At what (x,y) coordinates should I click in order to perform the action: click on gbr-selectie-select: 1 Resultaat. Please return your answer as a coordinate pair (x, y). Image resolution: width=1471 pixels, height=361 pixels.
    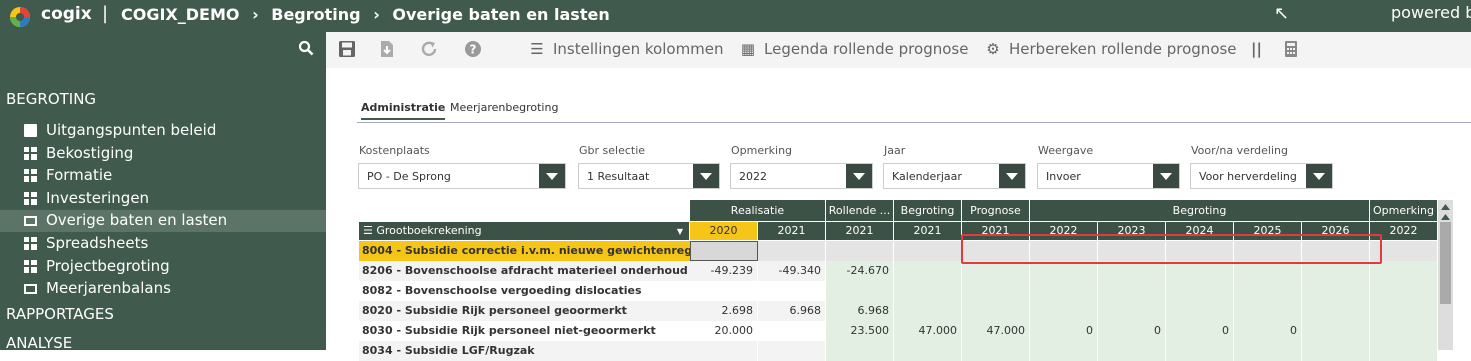
    Looking at the image, I should click on (649, 176).